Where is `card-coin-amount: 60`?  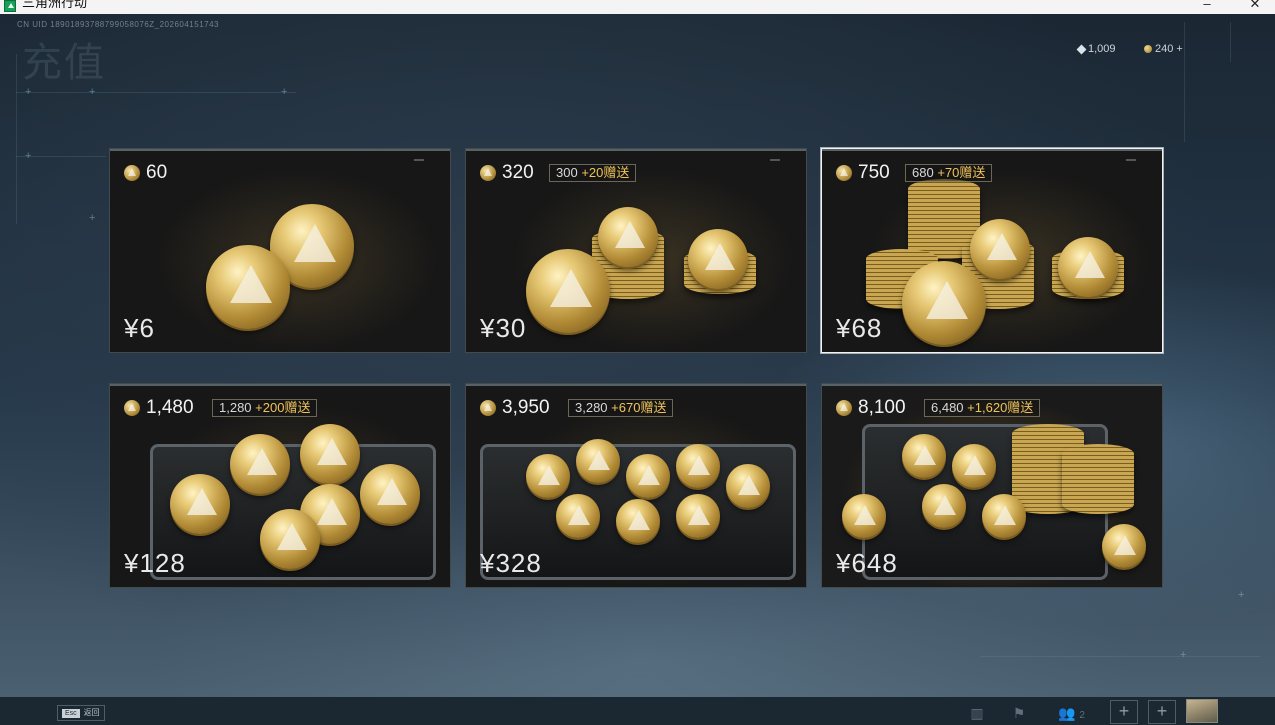
card-coin-amount: 60 is located at coordinates (157, 172).